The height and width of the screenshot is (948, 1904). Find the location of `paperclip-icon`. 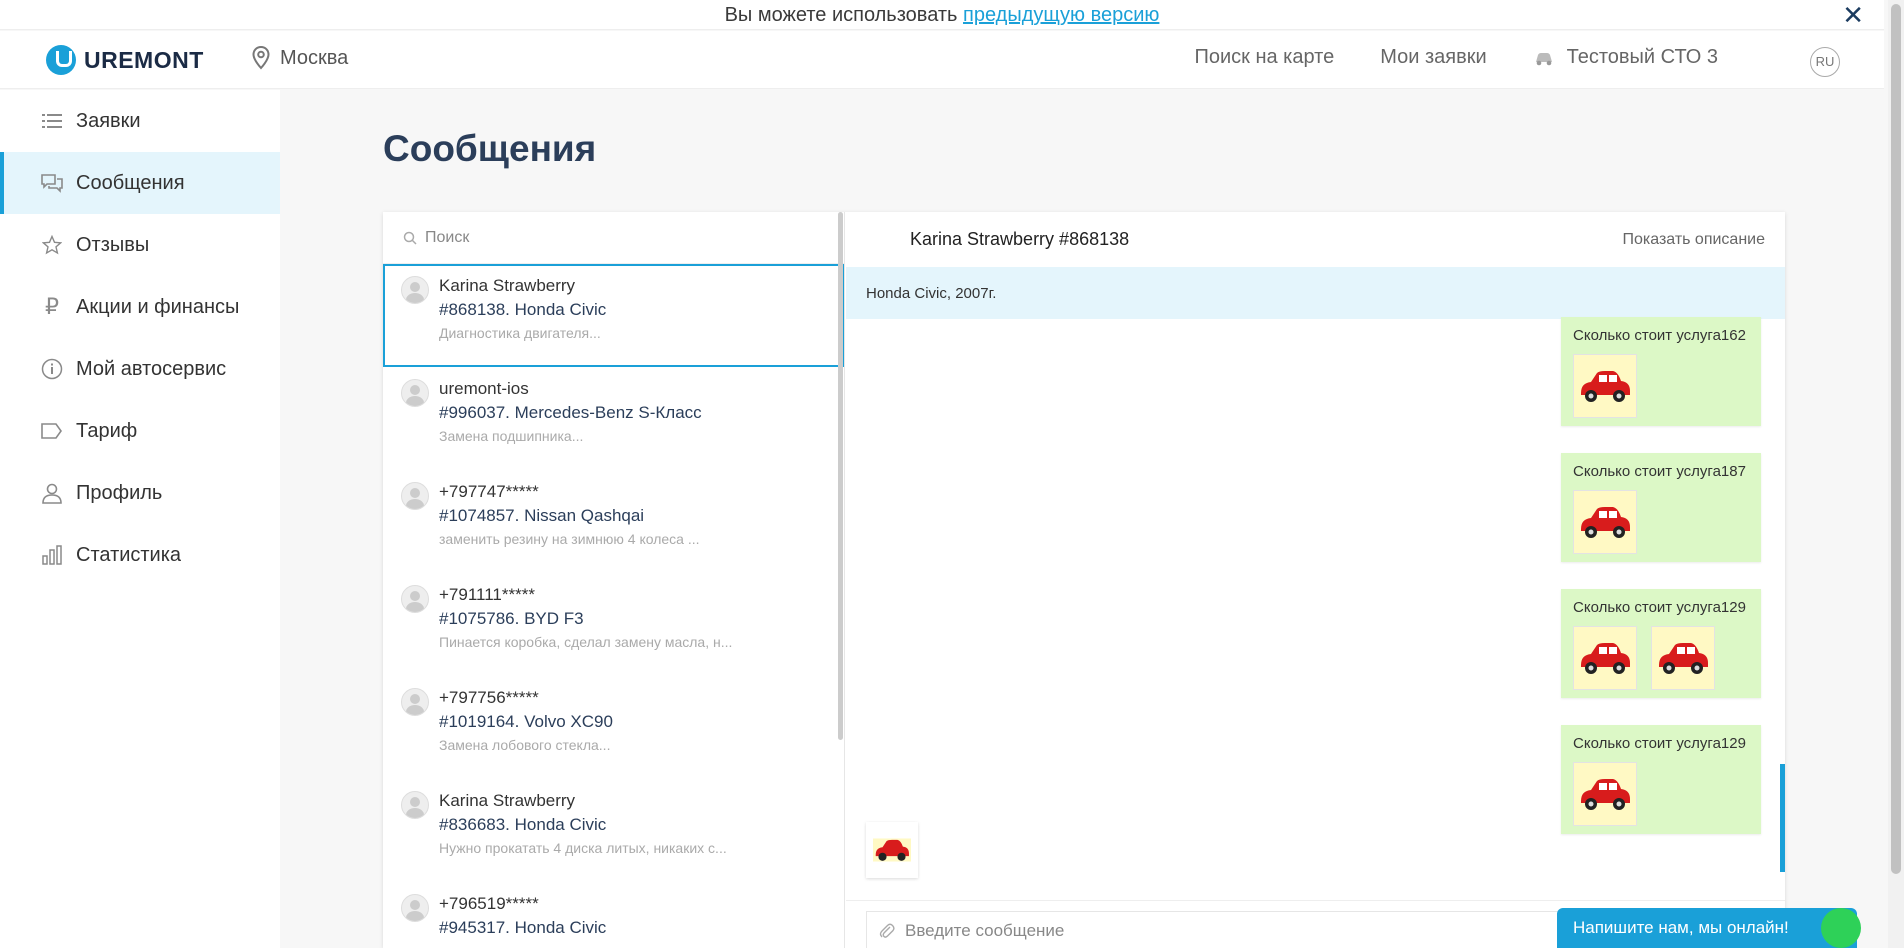

paperclip-icon is located at coordinates (887, 931).